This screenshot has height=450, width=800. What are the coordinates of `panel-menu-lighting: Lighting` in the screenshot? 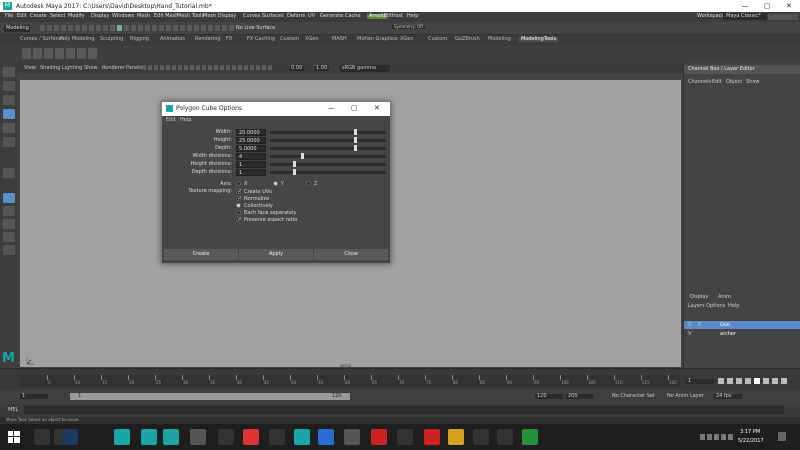 It's located at (72, 68).